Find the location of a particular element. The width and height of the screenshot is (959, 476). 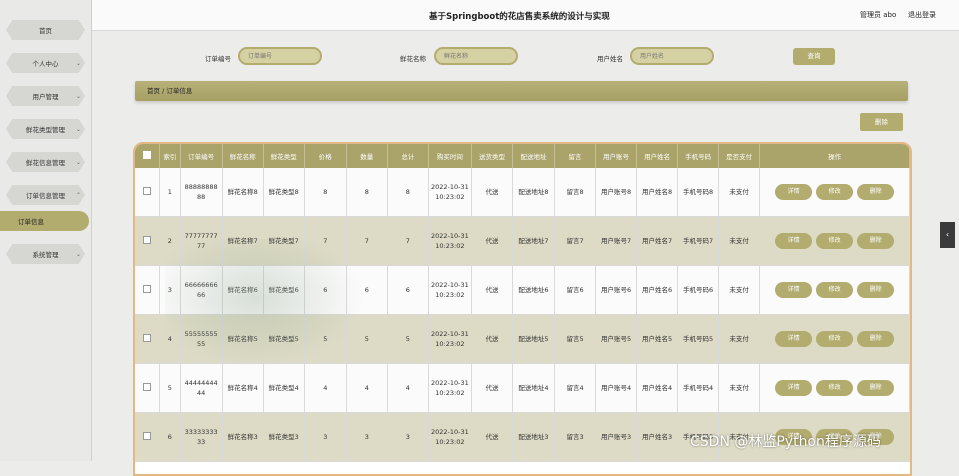

table-cell: 鲜花类型8 is located at coordinates (284, 192).